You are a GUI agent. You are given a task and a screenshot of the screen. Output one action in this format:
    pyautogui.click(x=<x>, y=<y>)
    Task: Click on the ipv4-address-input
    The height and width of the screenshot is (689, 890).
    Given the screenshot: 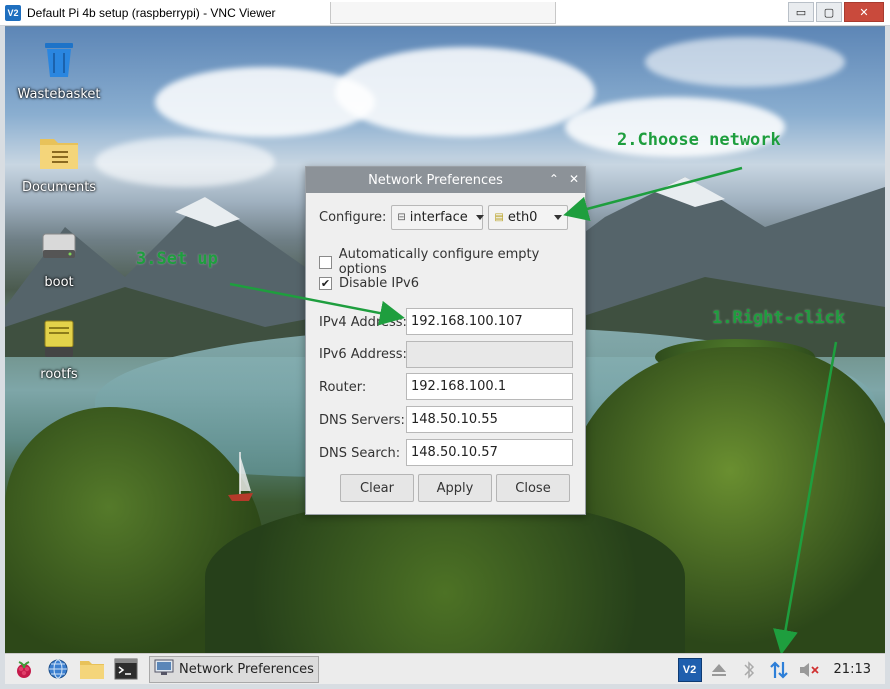 What is the action you would take?
    pyautogui.click(x=489, y=321)
    